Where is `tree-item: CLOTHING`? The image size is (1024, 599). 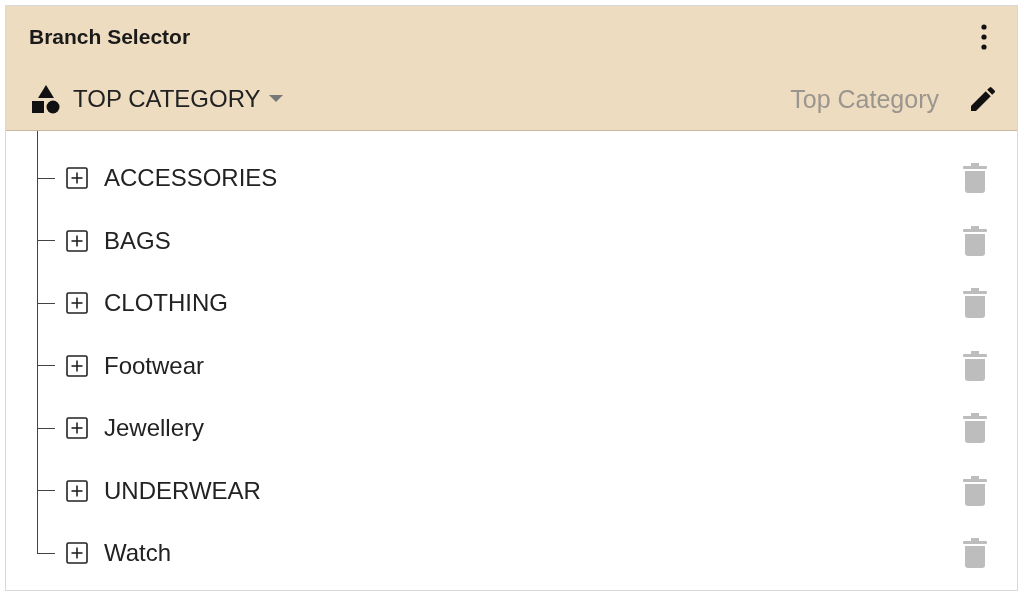
tree-item: CLOTHING is located at coordinates (533, 303).